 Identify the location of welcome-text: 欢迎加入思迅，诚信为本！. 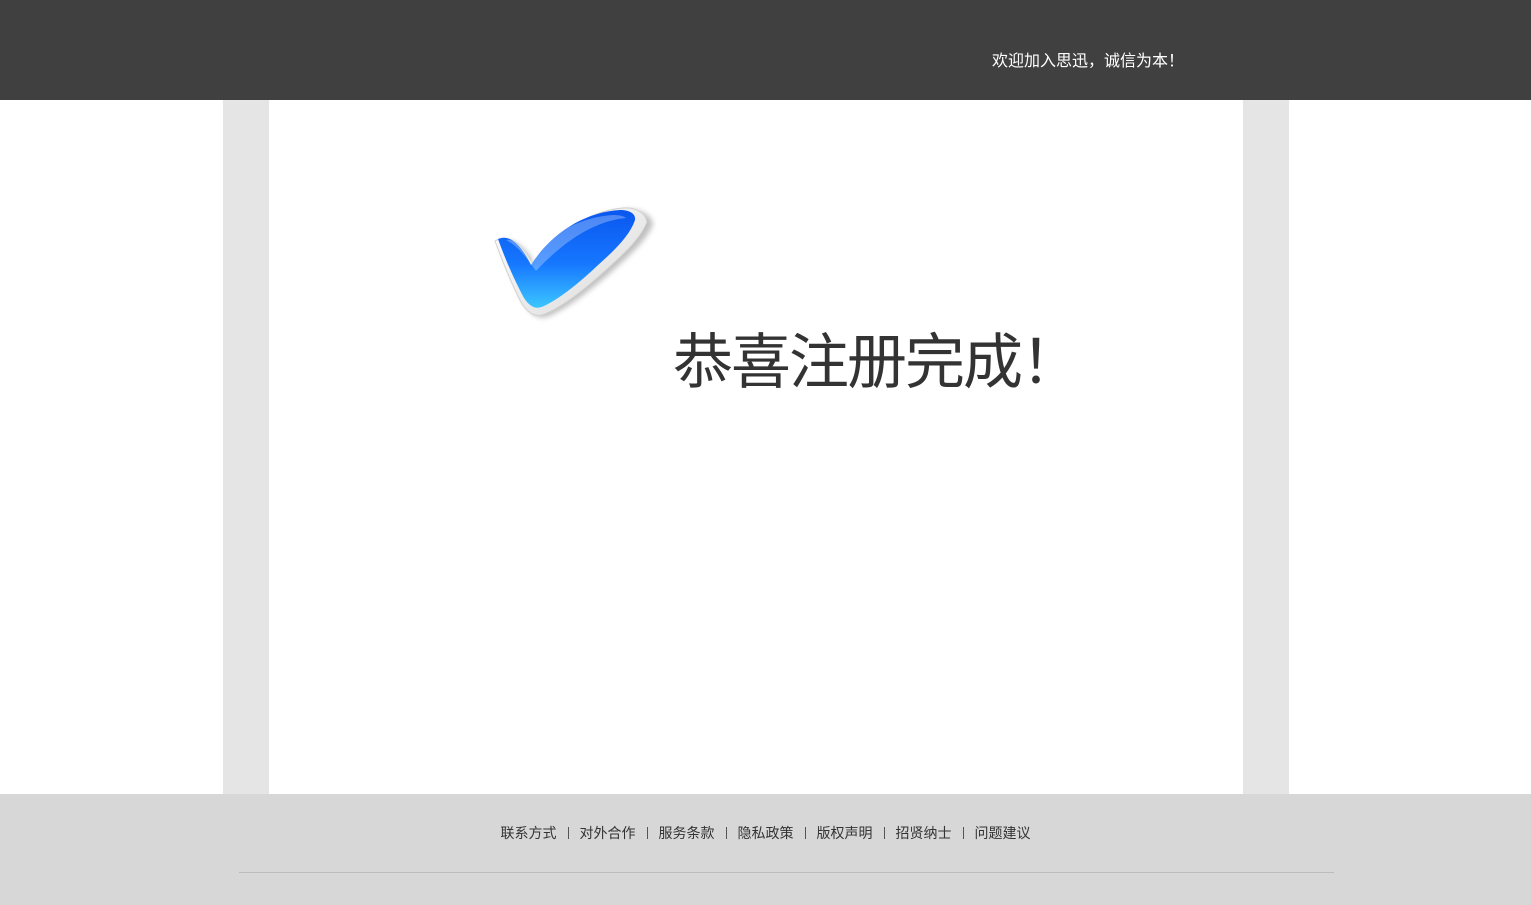
(1088, 60).